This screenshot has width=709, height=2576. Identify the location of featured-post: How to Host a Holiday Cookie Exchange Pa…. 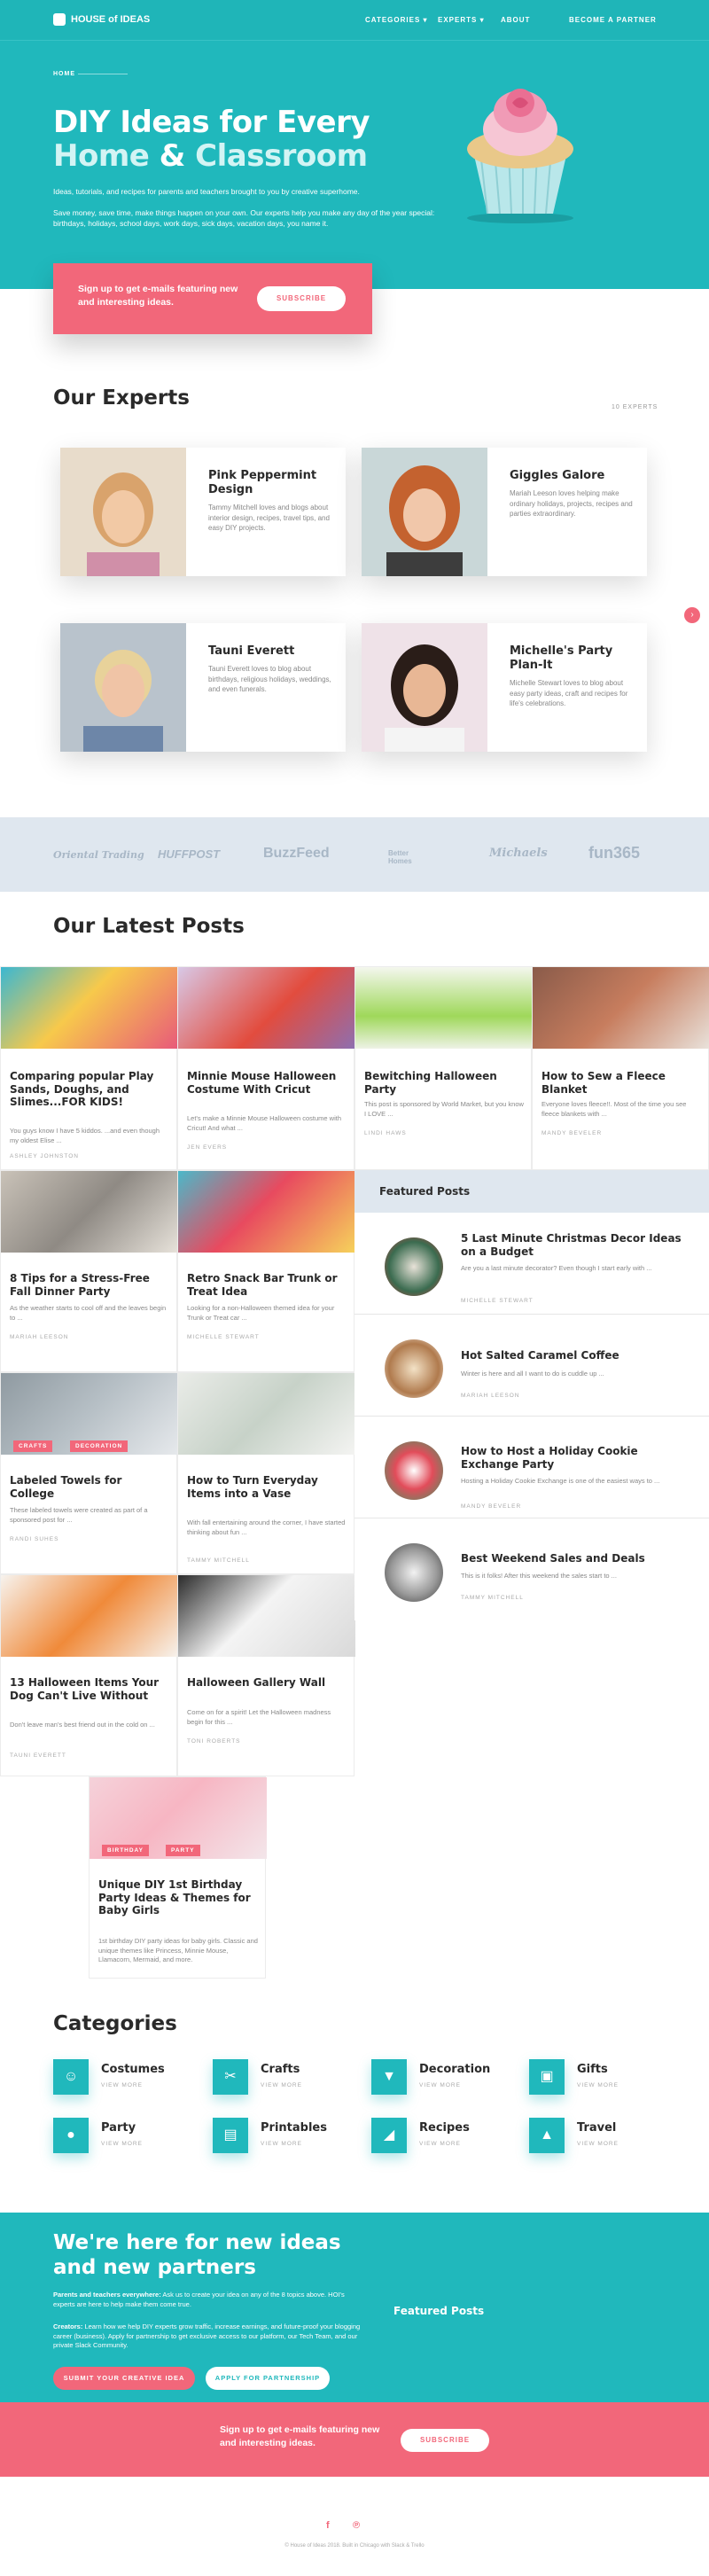
(531, 1467).